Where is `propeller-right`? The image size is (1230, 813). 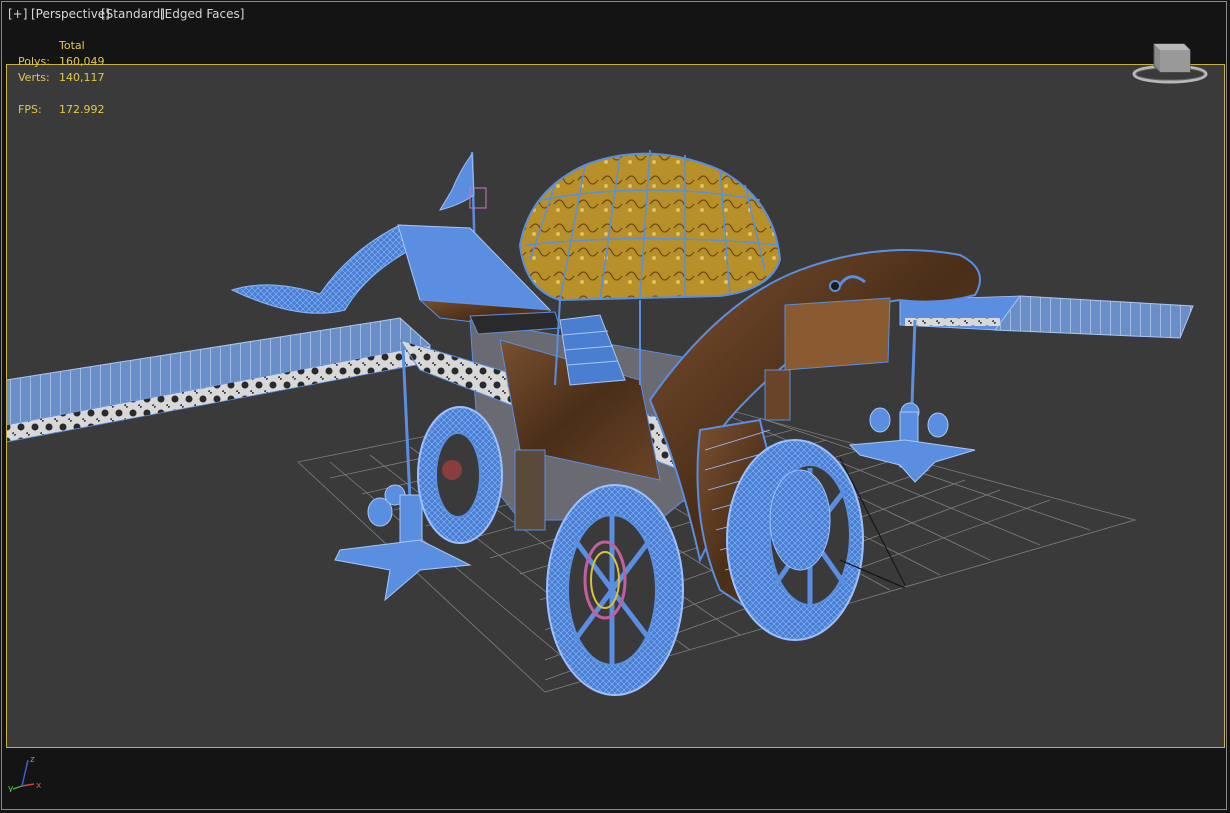
propeller-right is located at coordinates (912, 442).